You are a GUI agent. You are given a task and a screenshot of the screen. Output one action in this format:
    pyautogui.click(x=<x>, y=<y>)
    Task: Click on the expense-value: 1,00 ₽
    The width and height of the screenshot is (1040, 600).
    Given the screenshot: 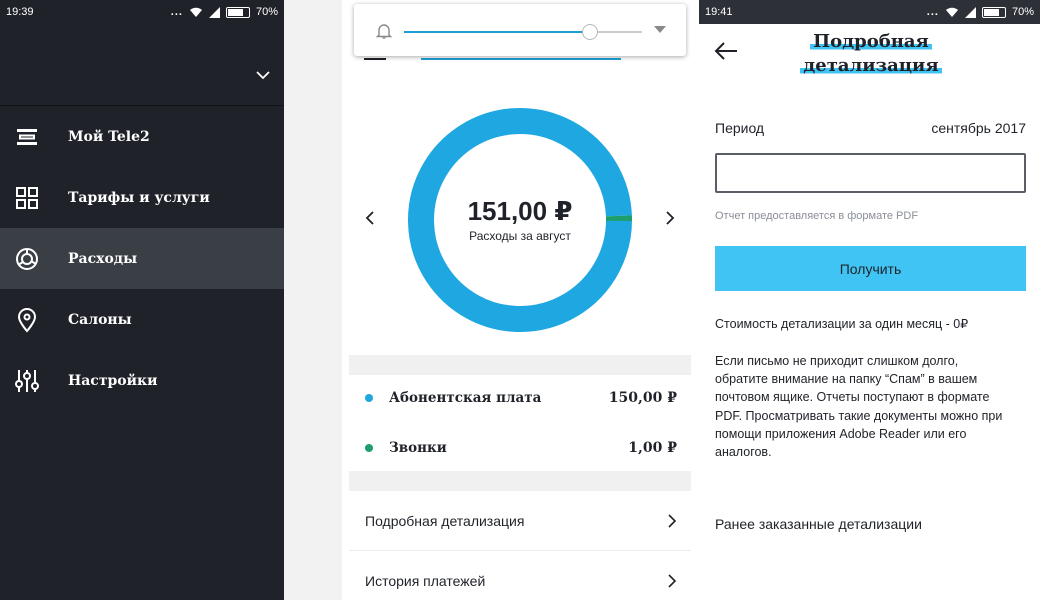 What is the action you would take?
    pyautogui.click(x=652, y=448)
    